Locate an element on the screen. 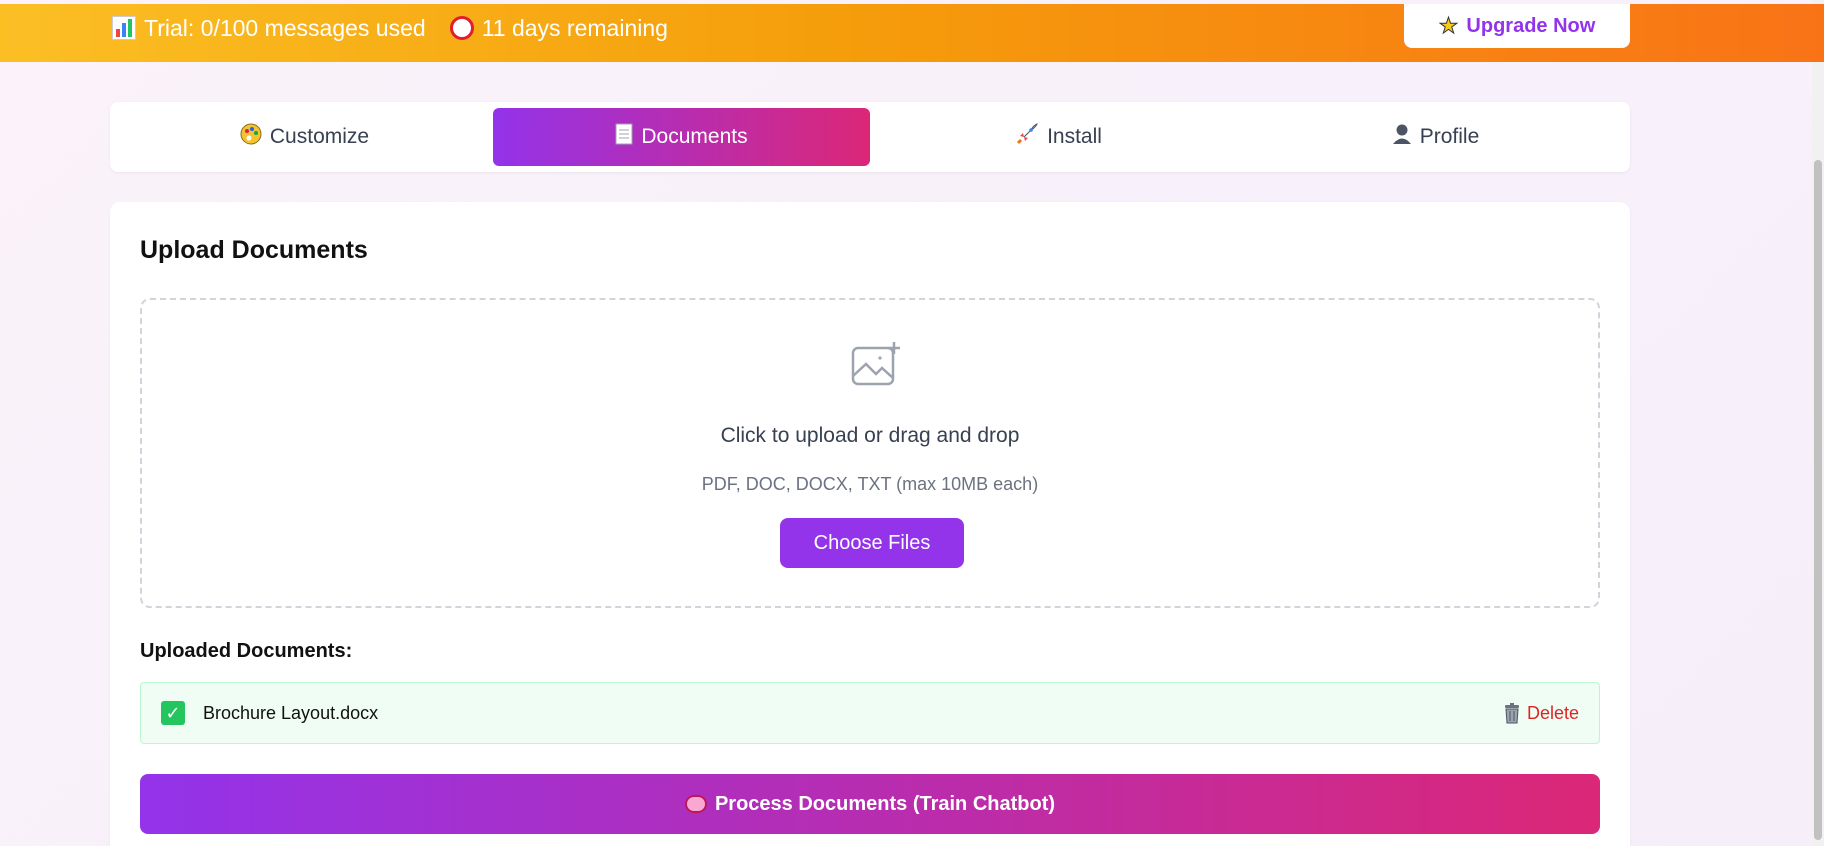 The image size is (1824, 846). tab-documents-label: Documents is located at coordinates (694, 136).